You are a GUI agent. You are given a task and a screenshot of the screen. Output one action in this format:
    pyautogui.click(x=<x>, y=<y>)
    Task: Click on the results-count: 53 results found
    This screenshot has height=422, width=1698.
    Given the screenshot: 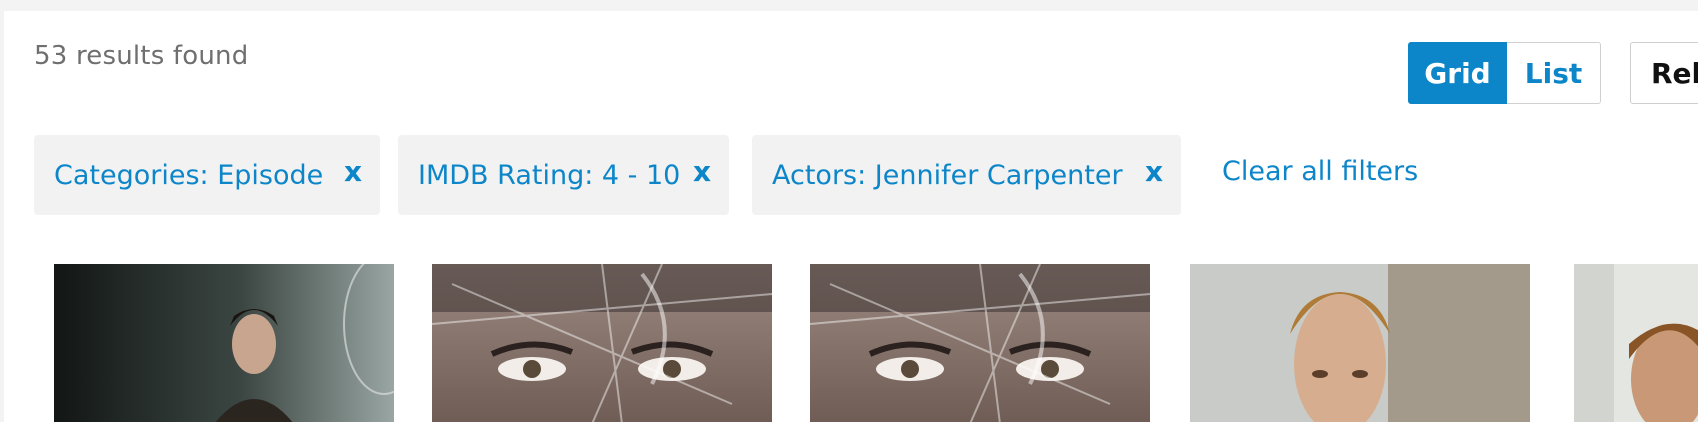 What is the action you would take?
    pyautogui.click(x=141, y=56)
    